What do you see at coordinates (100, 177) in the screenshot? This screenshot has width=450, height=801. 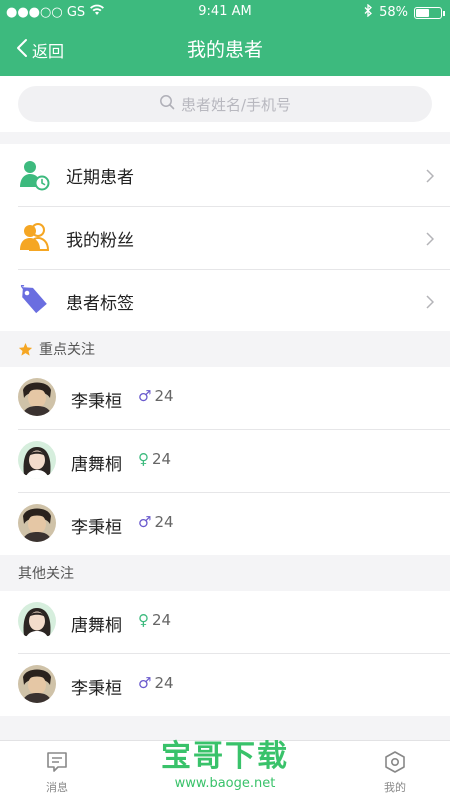 I see `menu-label: 近期患者` at bounding box center [100, 177].